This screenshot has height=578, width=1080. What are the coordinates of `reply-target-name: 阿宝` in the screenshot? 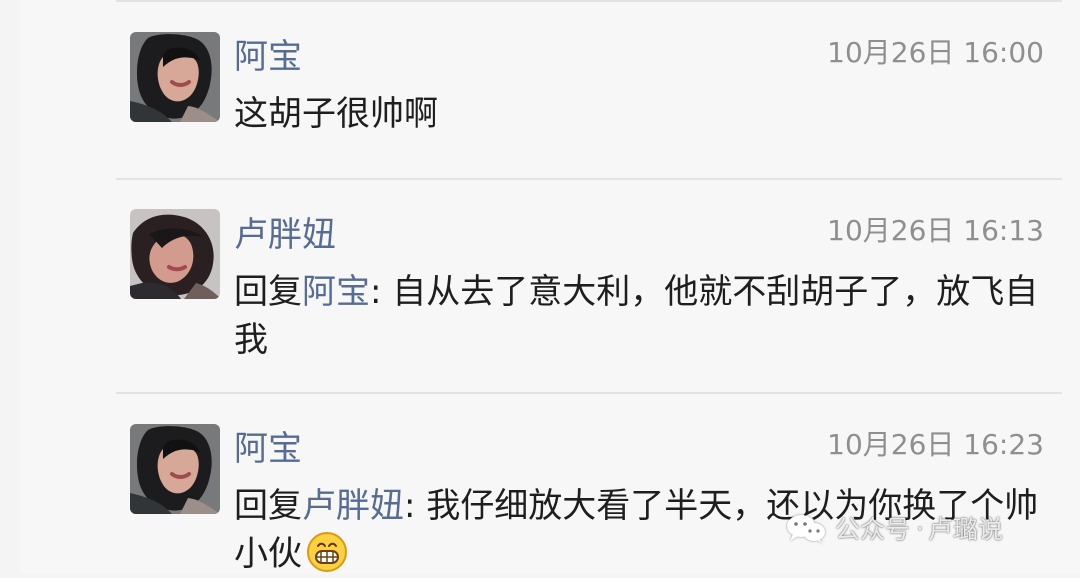 It's located at (336, 292).